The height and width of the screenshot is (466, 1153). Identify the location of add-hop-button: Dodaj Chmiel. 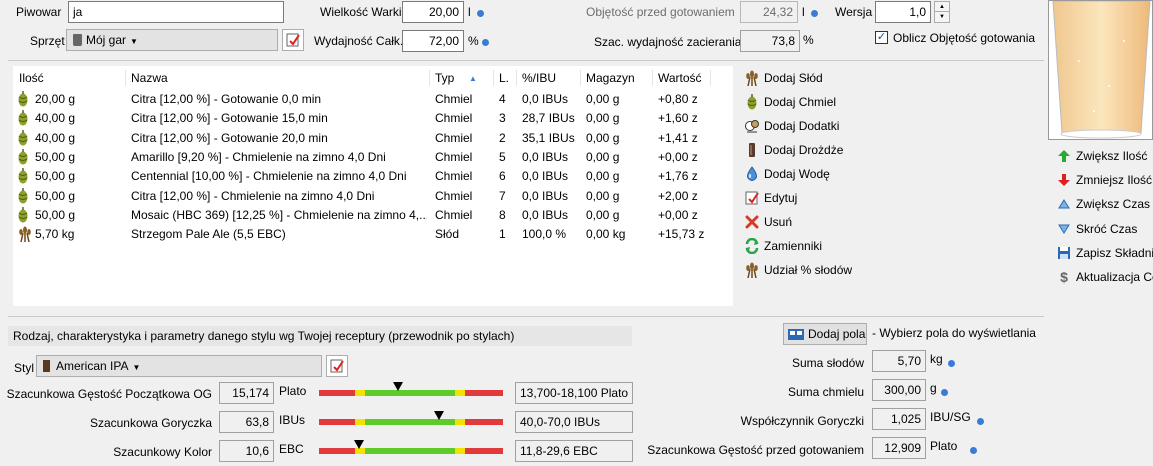
(790, 102).